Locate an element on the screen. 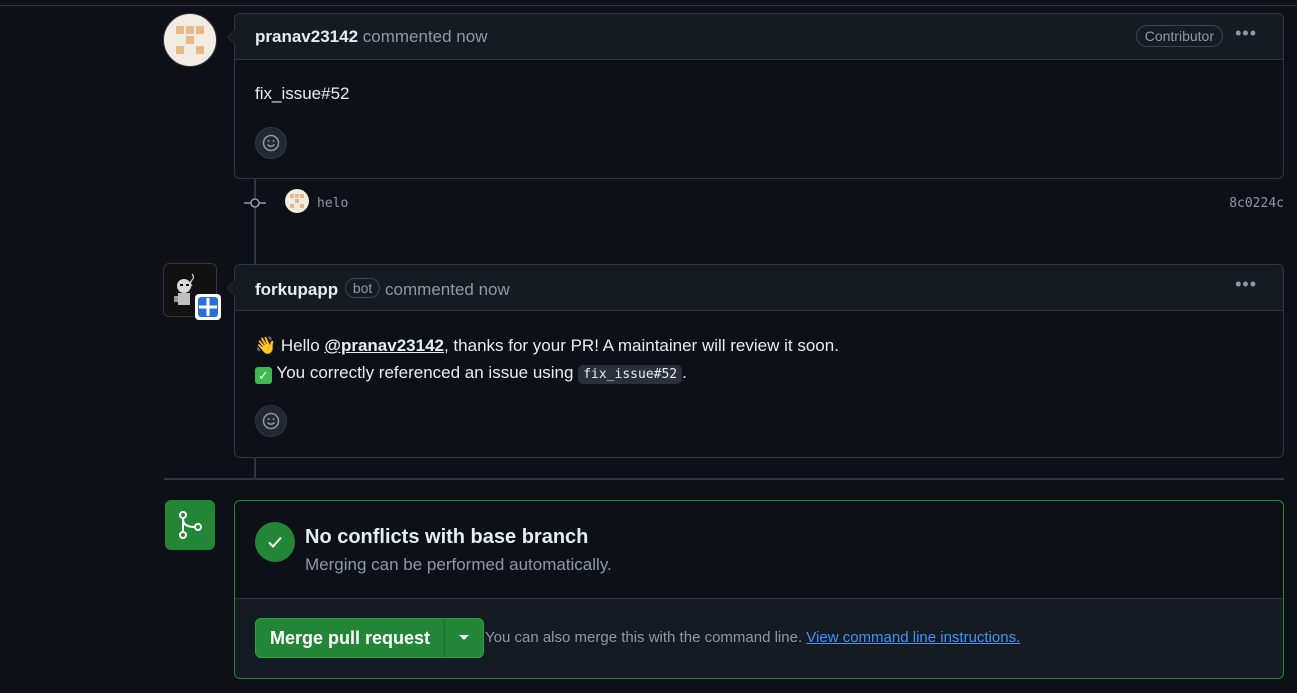 This screenshot has width=1297, height=693. bot-comment-author: forkupapp is located at coordinates (296, 289).